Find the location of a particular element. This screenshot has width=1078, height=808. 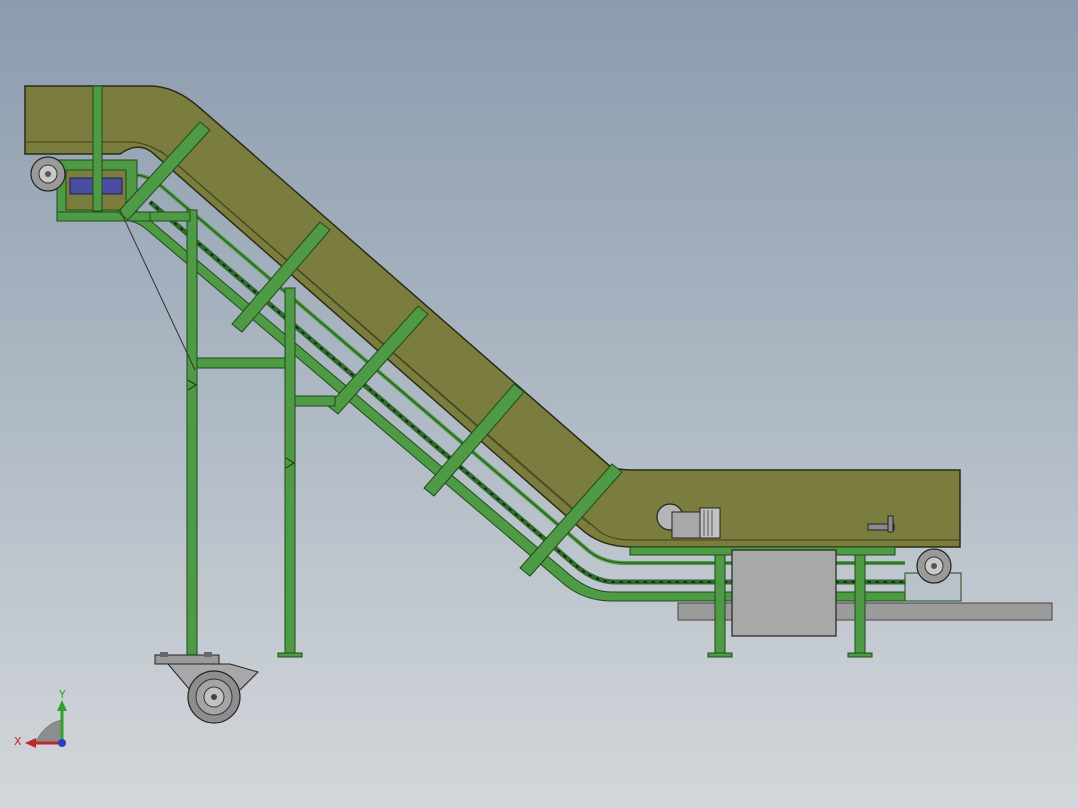

x-axis-arrow is located at coordinates (30, 743).